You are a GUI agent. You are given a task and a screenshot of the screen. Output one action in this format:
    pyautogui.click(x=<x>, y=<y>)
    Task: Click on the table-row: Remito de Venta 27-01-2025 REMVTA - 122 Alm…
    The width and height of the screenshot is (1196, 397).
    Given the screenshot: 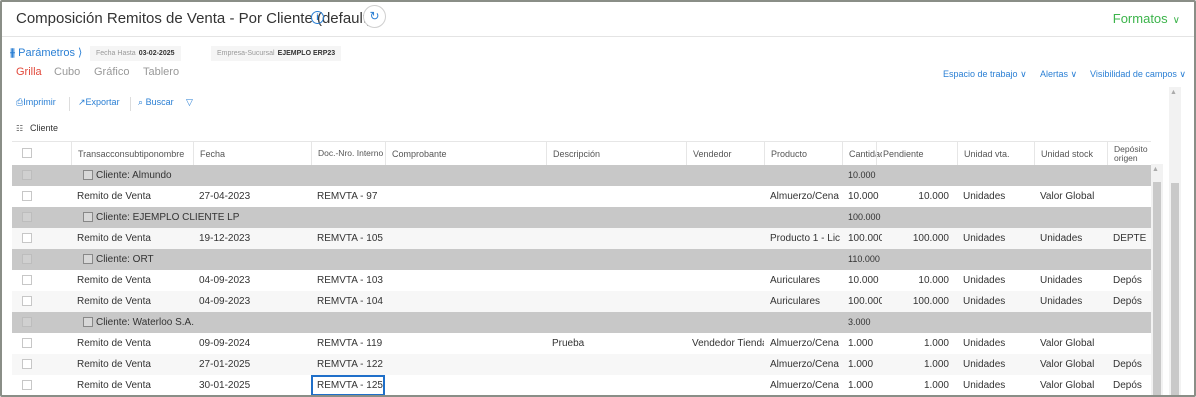 What is the action you would take?
    pyautogui.click(x=581, y=364)
    